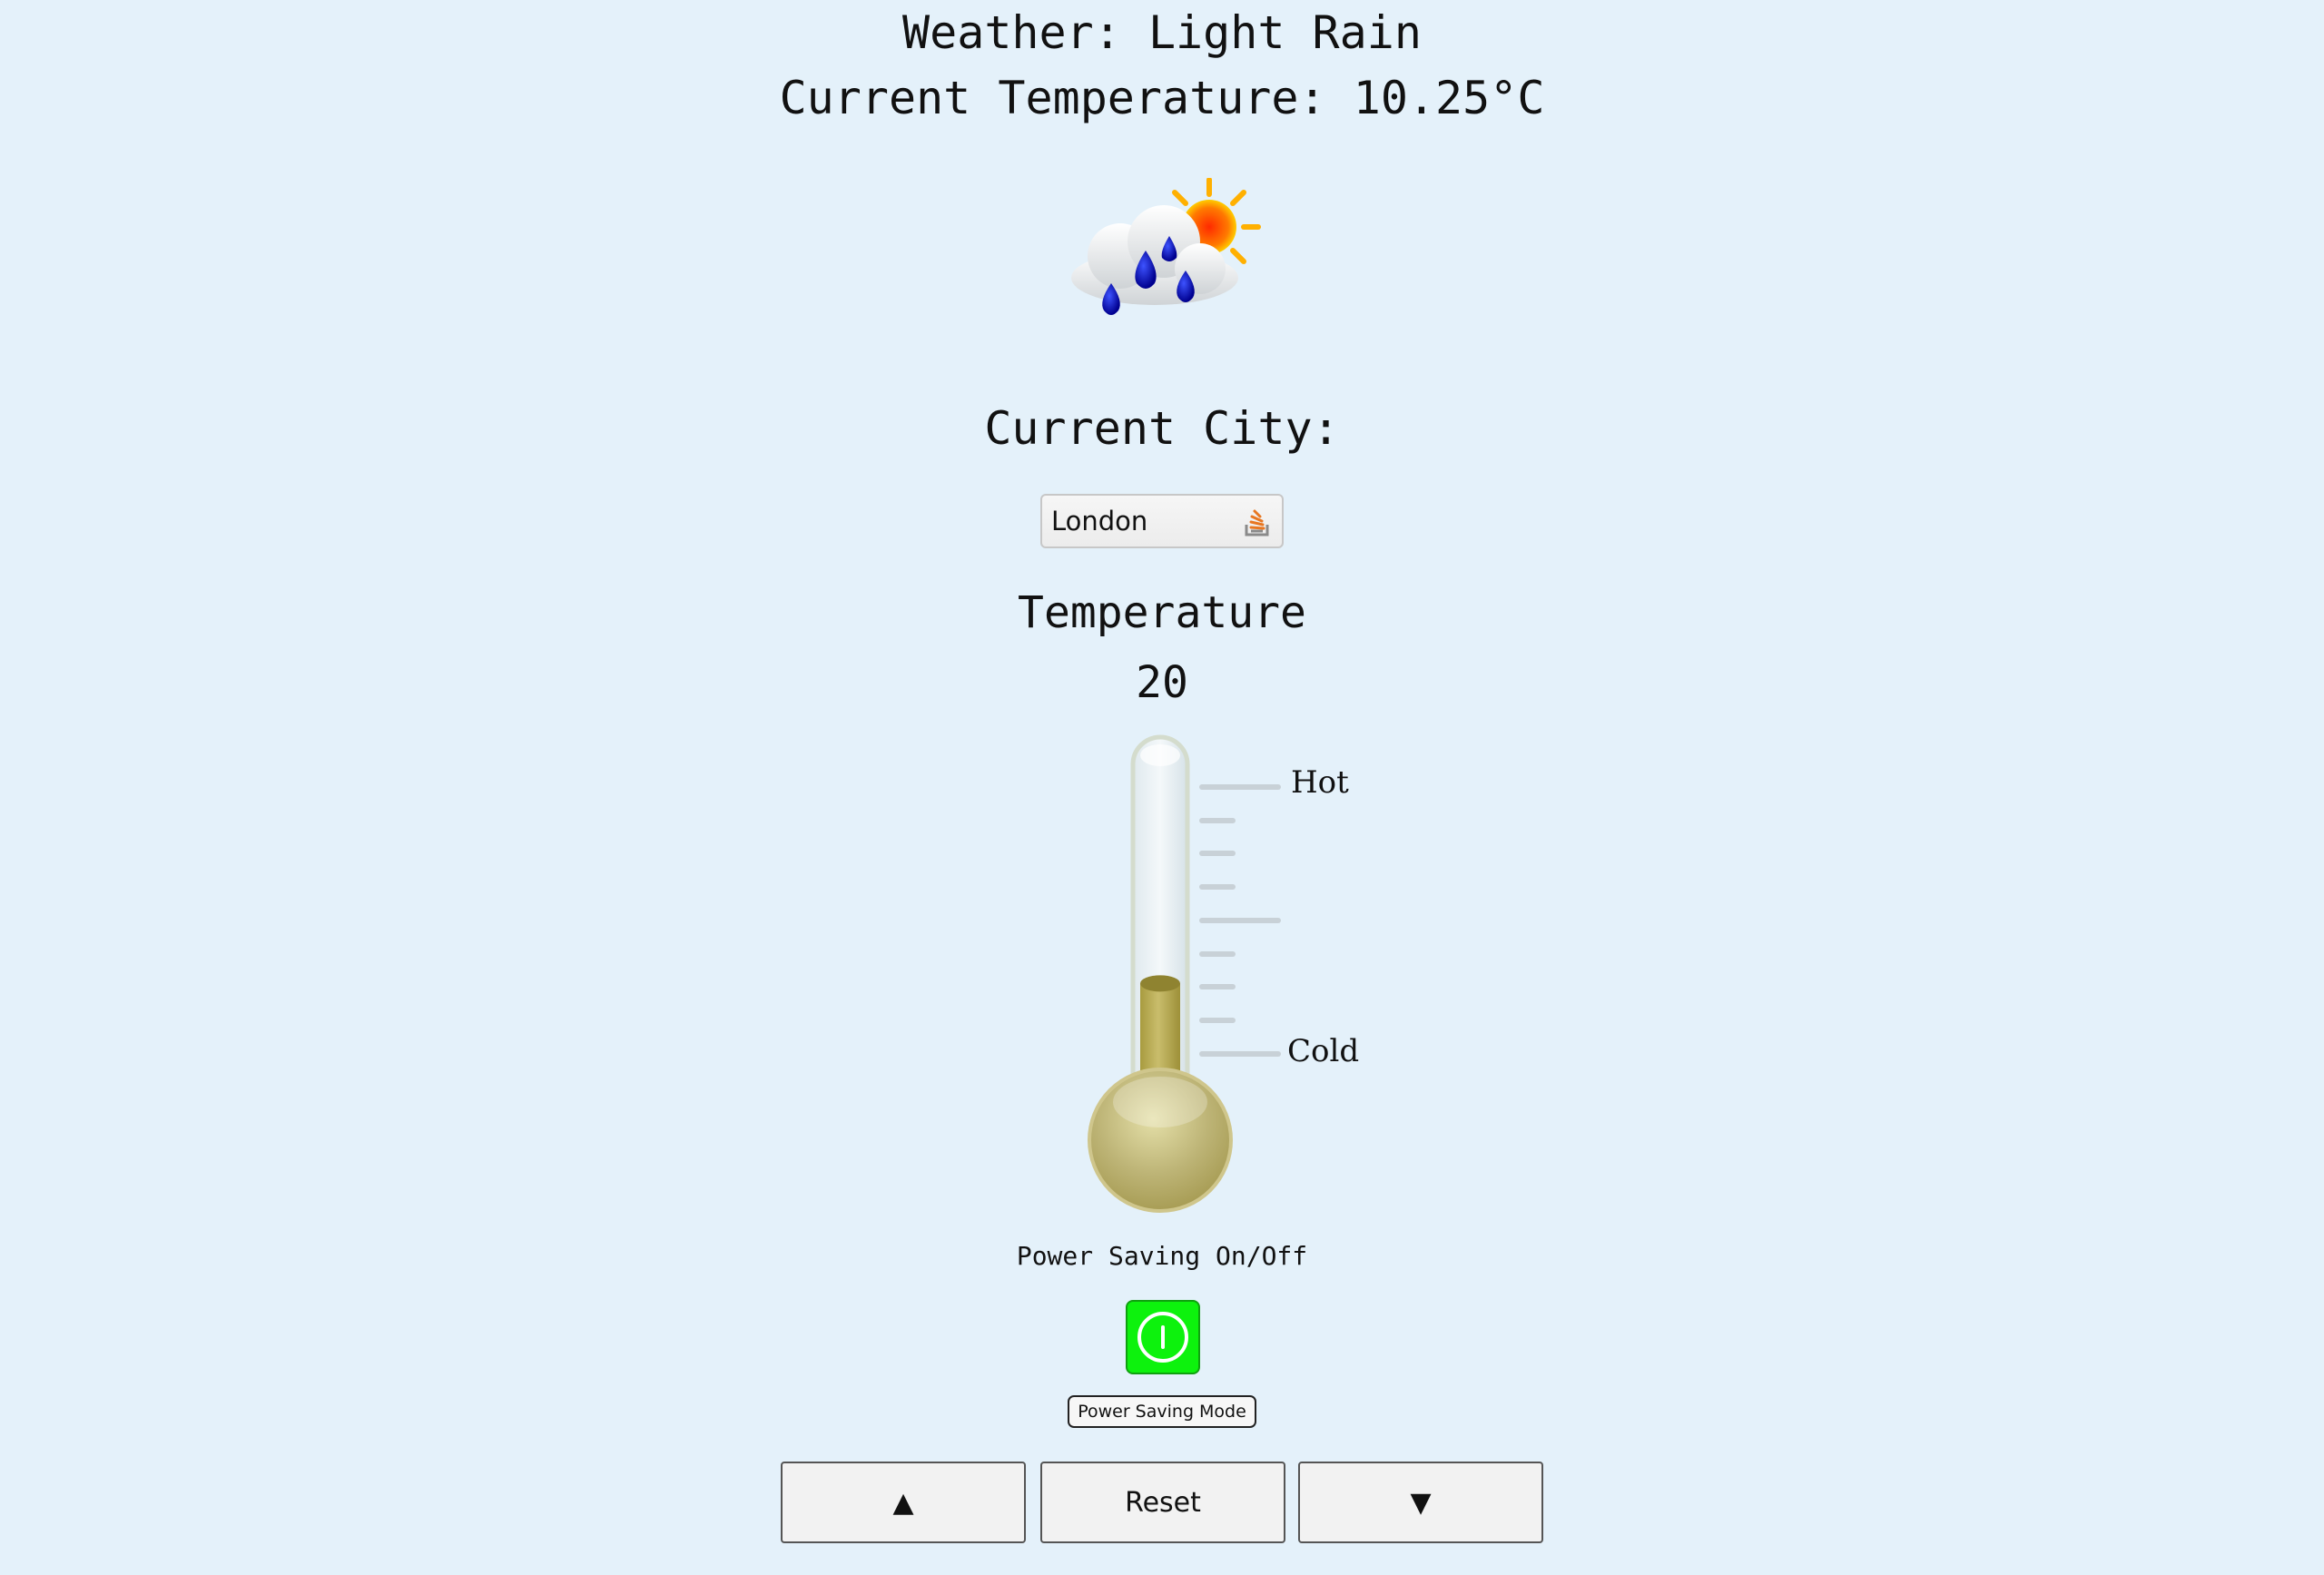 This screenshot has width=2324, height=1575. What do you see at coordinates (1162, 613) in the screenshot?
I see `temperature-heading: Temperature` at bounding box center [1162, 613].